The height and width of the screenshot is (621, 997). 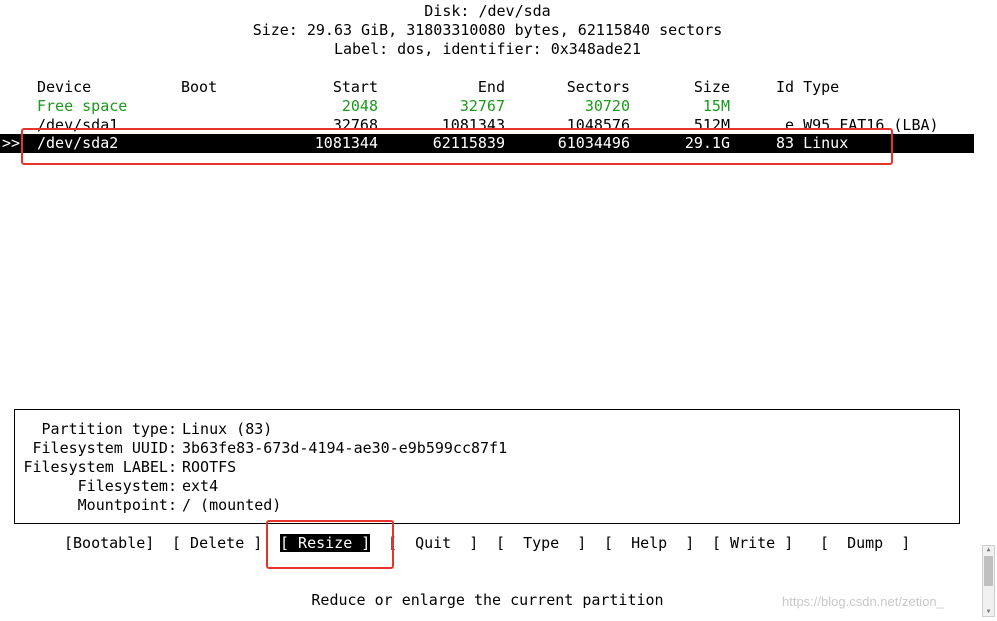 What do you see at coordinates (355, 125) in the screenshot?
I see `row-start: 32768` at bounding box center [355, 125].